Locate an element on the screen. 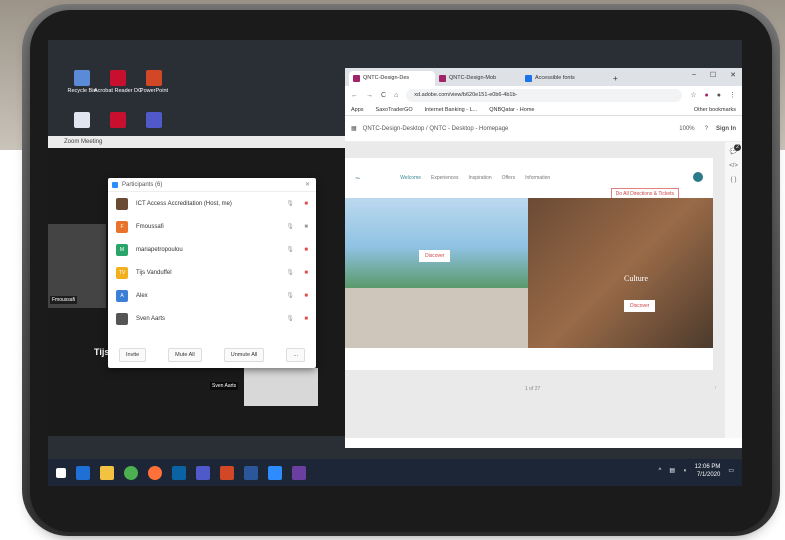 The height and width of the screenshot is (540, 785). home-icon: ⌂ is located at coordinates (396, 95).